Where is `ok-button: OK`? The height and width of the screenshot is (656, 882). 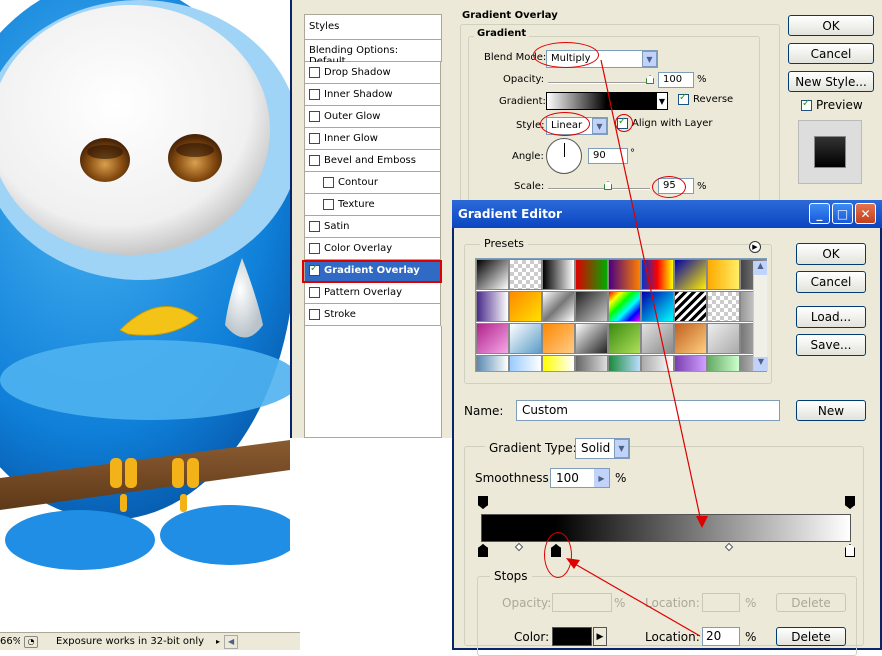
ok-button: OK is located at coordinates (831, 25).